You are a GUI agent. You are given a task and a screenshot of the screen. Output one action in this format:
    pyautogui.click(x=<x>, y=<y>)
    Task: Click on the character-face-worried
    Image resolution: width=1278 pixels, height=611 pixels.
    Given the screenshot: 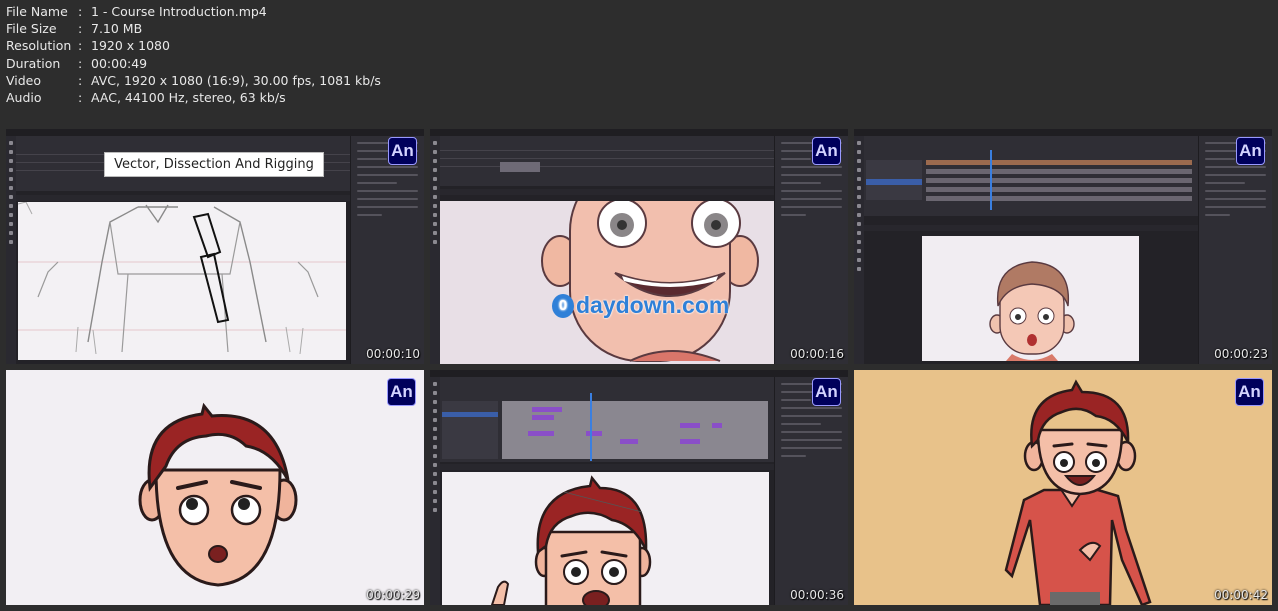 What is the action you would take?
    pyautogui.click(x=218, y=494)
    